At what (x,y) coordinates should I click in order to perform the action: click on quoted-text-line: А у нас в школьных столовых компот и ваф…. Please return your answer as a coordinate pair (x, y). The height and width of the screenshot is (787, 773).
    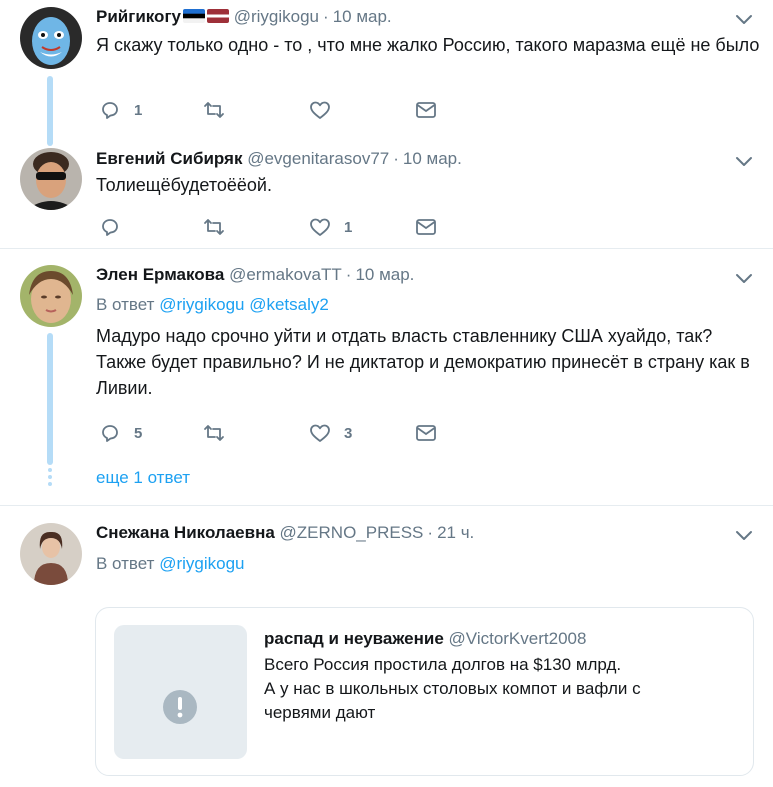
    Looking at the image, I should click on (452, 688).